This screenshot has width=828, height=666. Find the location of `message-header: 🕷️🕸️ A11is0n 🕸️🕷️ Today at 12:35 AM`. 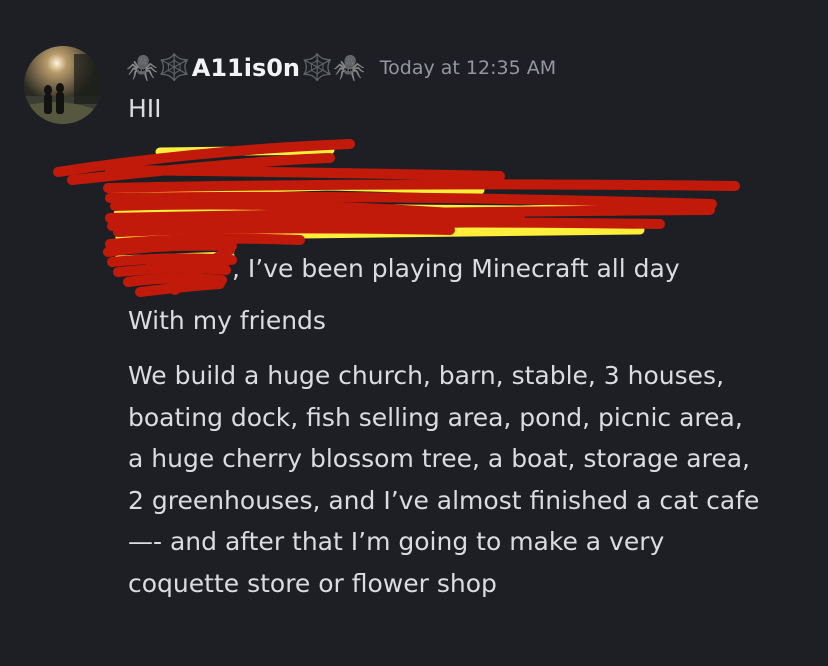

message-header: 🕷️🕸️ A11is0n 🕸️🕷️ Today at 12:35 AM is located at coordinates (341, 68).